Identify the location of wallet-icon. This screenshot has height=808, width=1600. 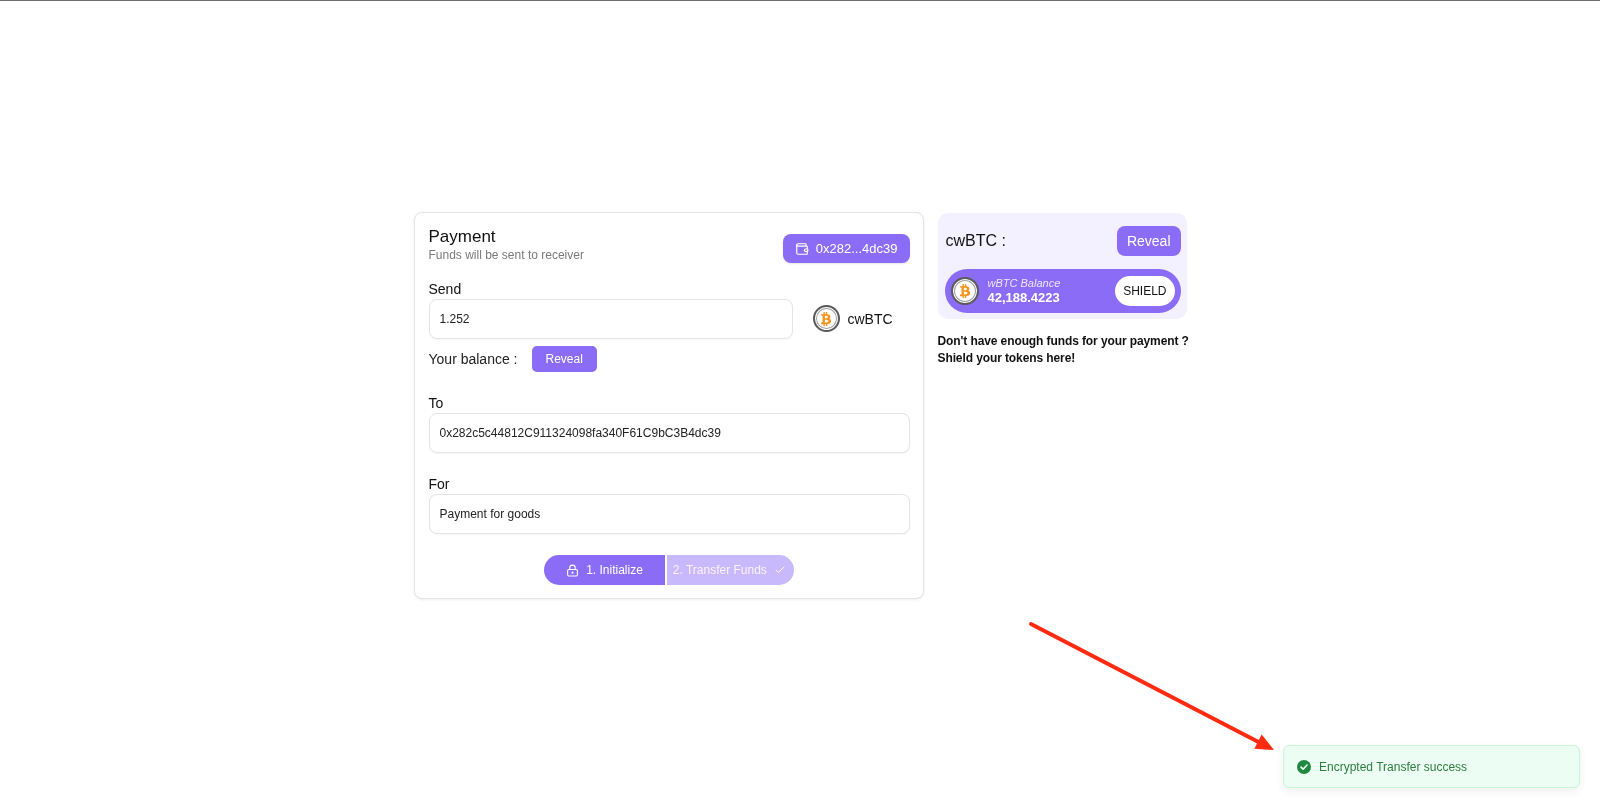
(801, 248).